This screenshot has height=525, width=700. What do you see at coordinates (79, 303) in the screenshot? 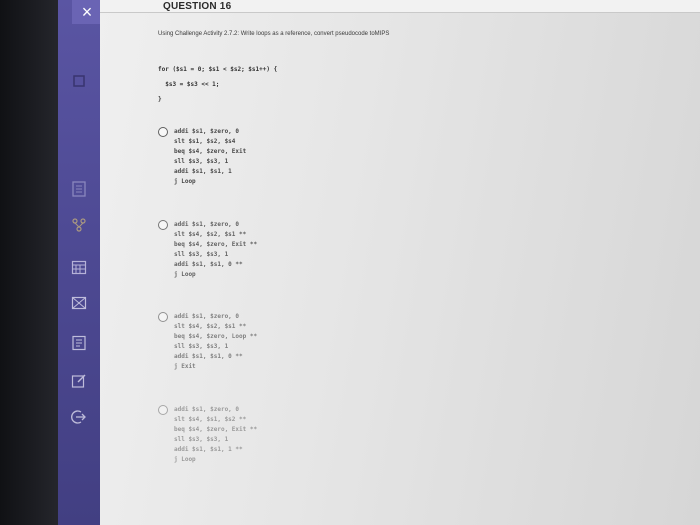
I see `mail-icon` at bounding box center [79, 303].